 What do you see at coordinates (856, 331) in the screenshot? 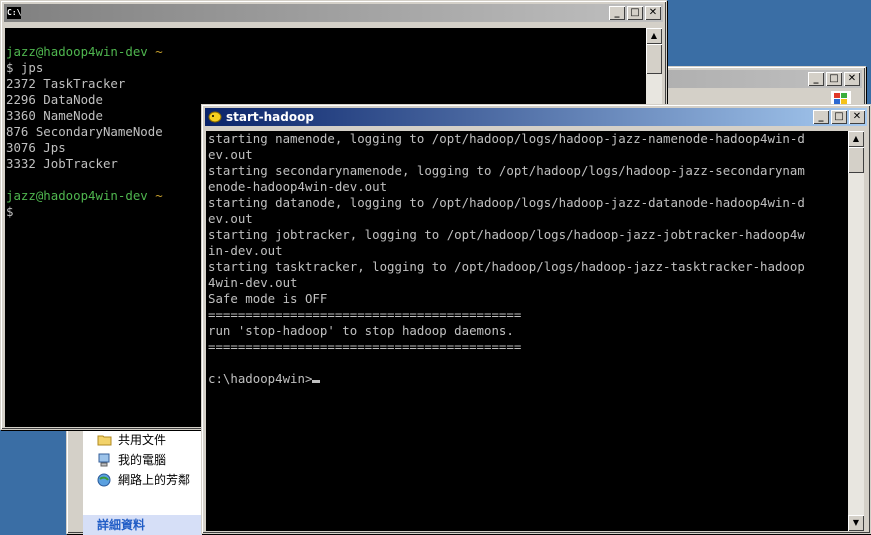
I see `start-hadoop-scrollbar: ▲ ▼` at bounding box center [856, 331].